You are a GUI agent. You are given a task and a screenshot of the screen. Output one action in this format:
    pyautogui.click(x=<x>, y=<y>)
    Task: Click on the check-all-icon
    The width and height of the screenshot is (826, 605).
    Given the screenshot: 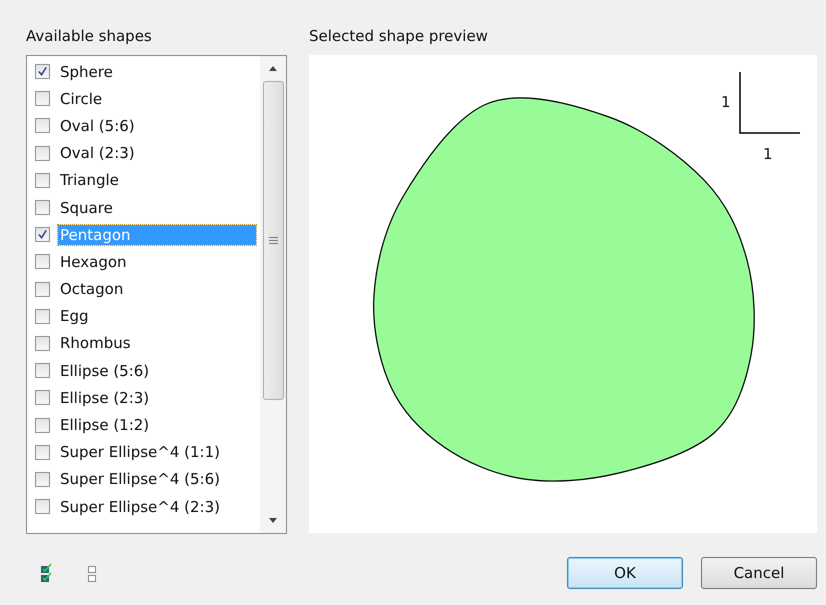 What is the action you would take?
    pyautogui.click(x=46, y=573)
    